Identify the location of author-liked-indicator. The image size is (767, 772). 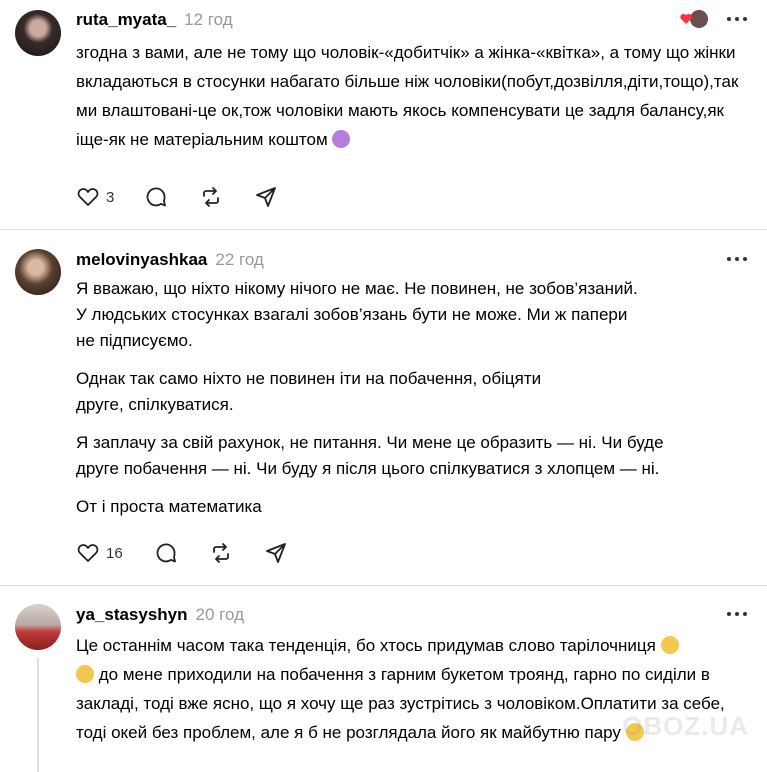
(694, 19).